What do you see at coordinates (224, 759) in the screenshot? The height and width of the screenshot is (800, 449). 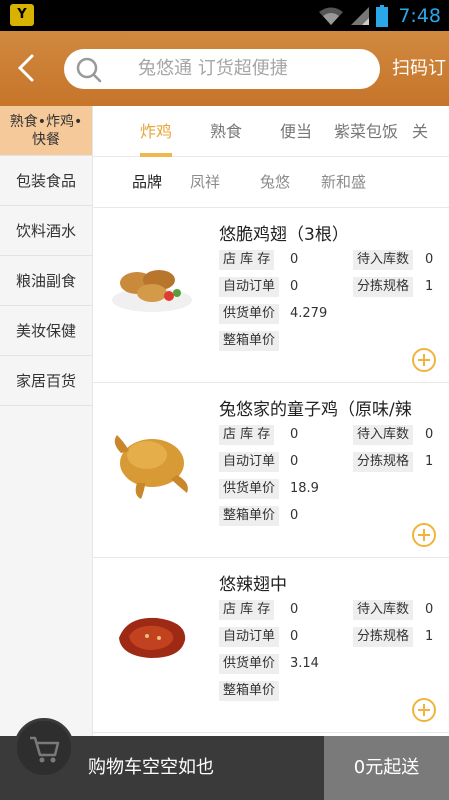 I see `cart-bar: 购物车空空如也 0元起送` at bounding box center [224, 759].